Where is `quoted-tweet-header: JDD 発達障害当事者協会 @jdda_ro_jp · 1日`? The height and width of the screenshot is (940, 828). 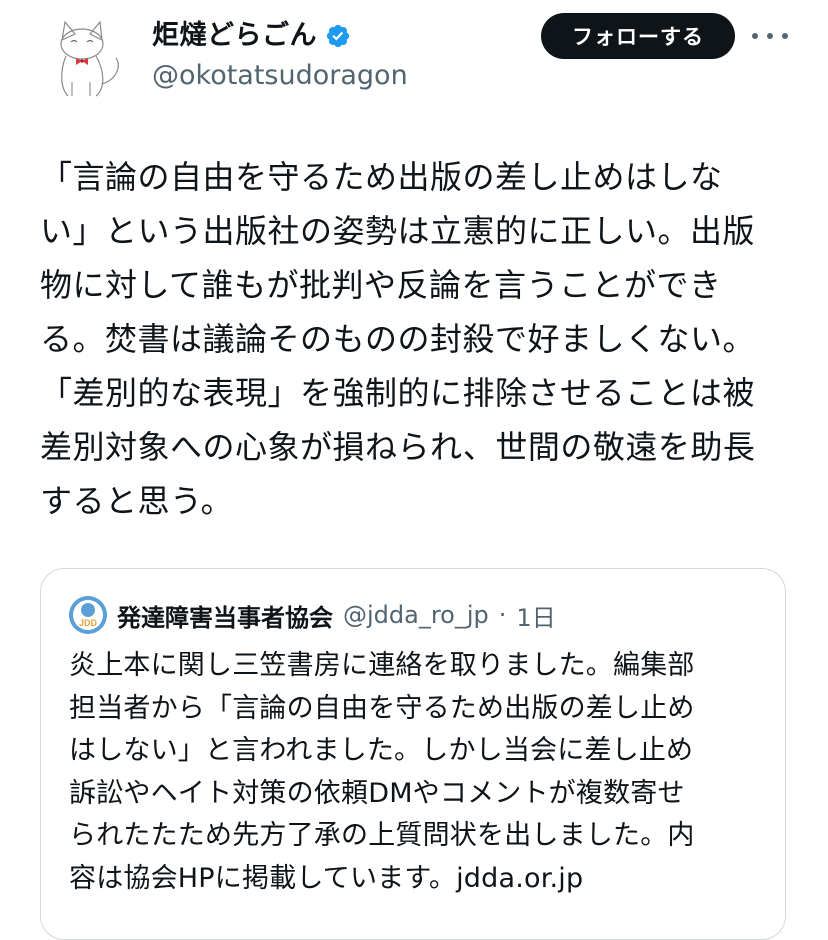
quoted-tweet-header: JDD 発達障害当事者協会 @jdda_ro_jp · 1日 is located at coordinates (312, 615).